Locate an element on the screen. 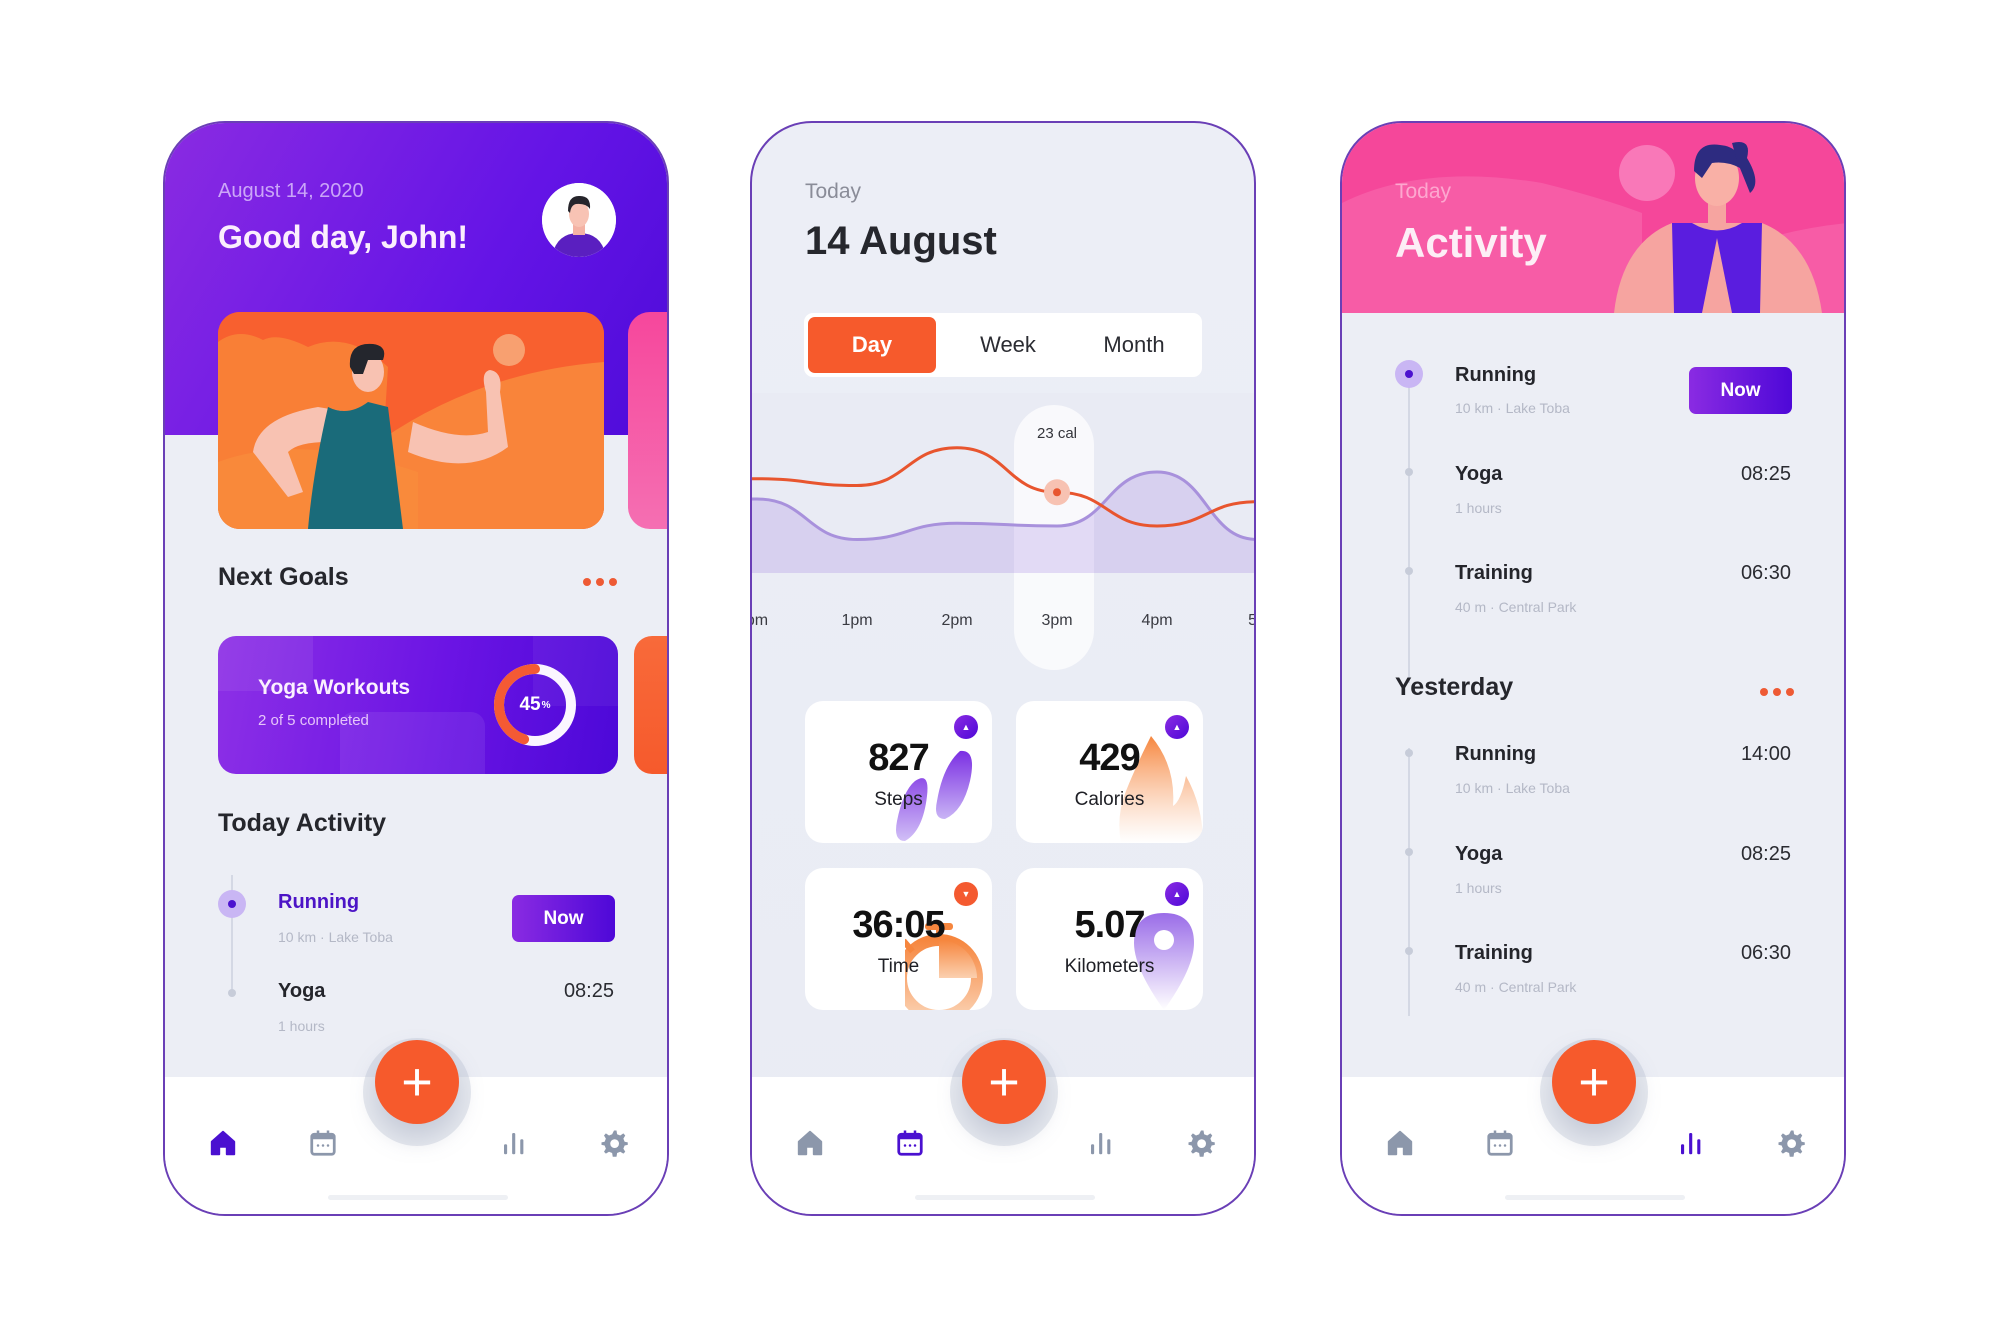 The height and width of the screenshot is (1333, 2000). activity-time: 14:00 is located at coordinates (1765, 754).